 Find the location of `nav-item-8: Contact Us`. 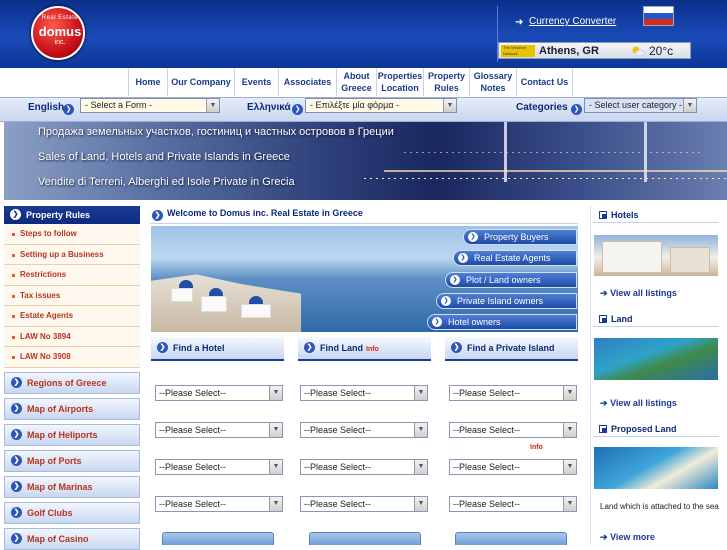

nav-item-8: Contact Us is located at coordinates (544, 82).